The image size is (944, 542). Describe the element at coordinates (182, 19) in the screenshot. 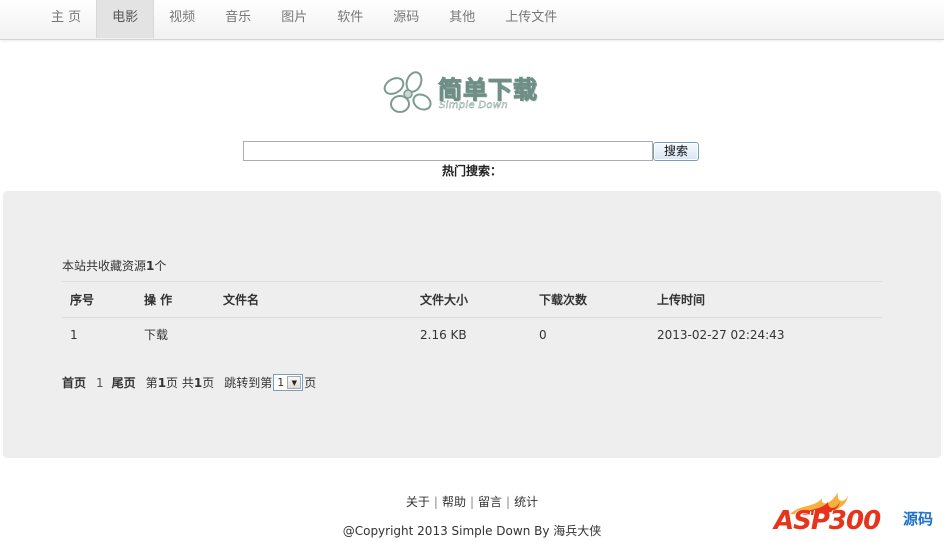

I see `nav-item-videos: 视频` at that location.